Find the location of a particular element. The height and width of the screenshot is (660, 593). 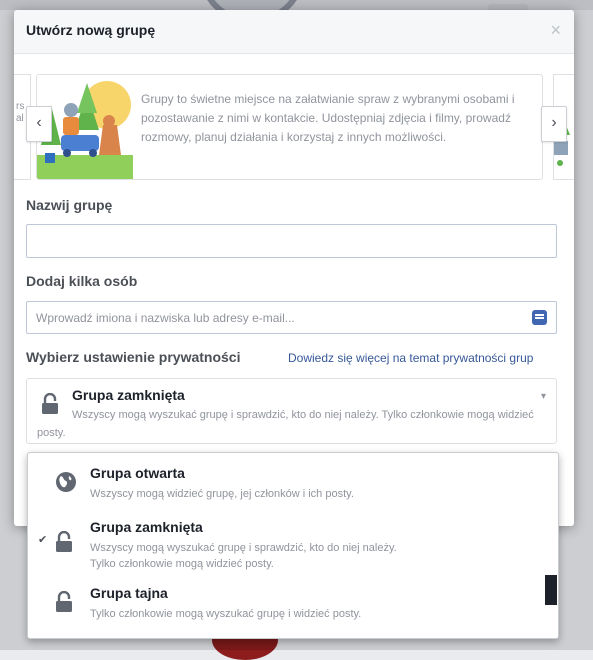

privacy-label: Wybierz ustawienie prywatności is located at coordinates (133, 357).